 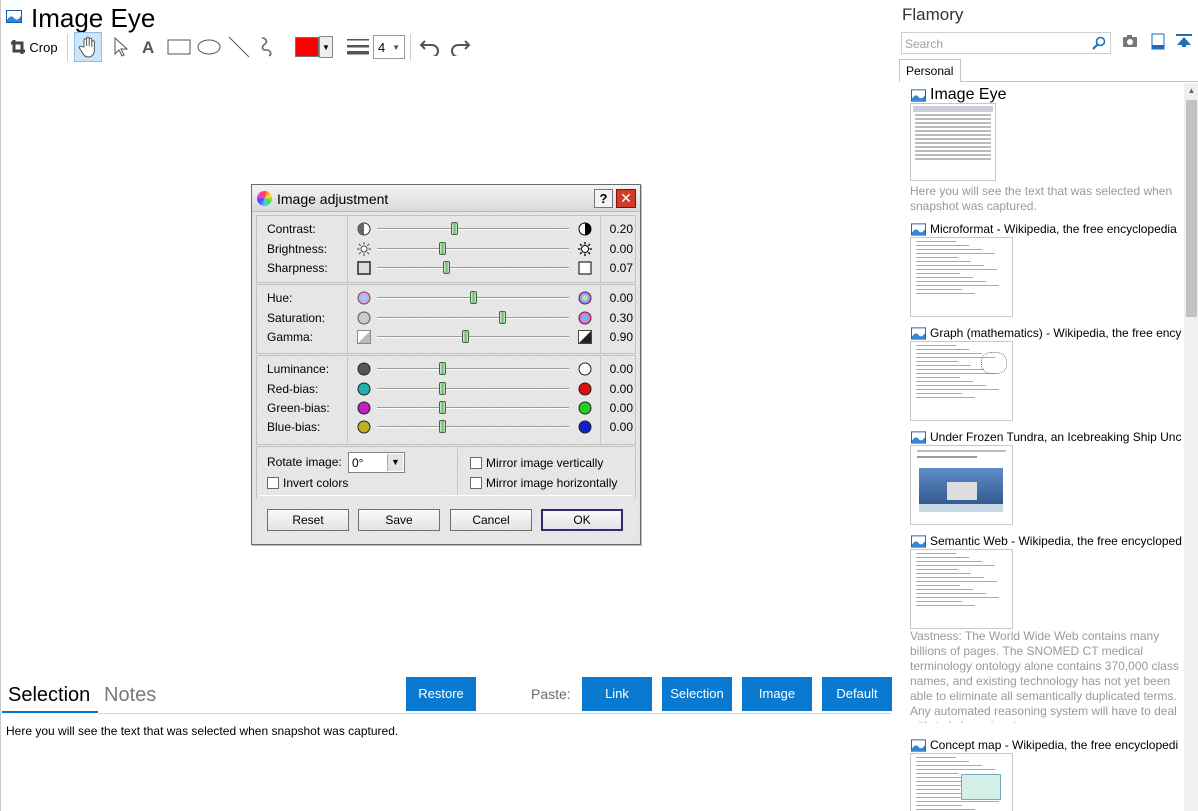 What do you see at coordinates (1191, 90) in the screenshot?
I see `scroll-up-arrow: ▲` at bounding box center [1191, 90].